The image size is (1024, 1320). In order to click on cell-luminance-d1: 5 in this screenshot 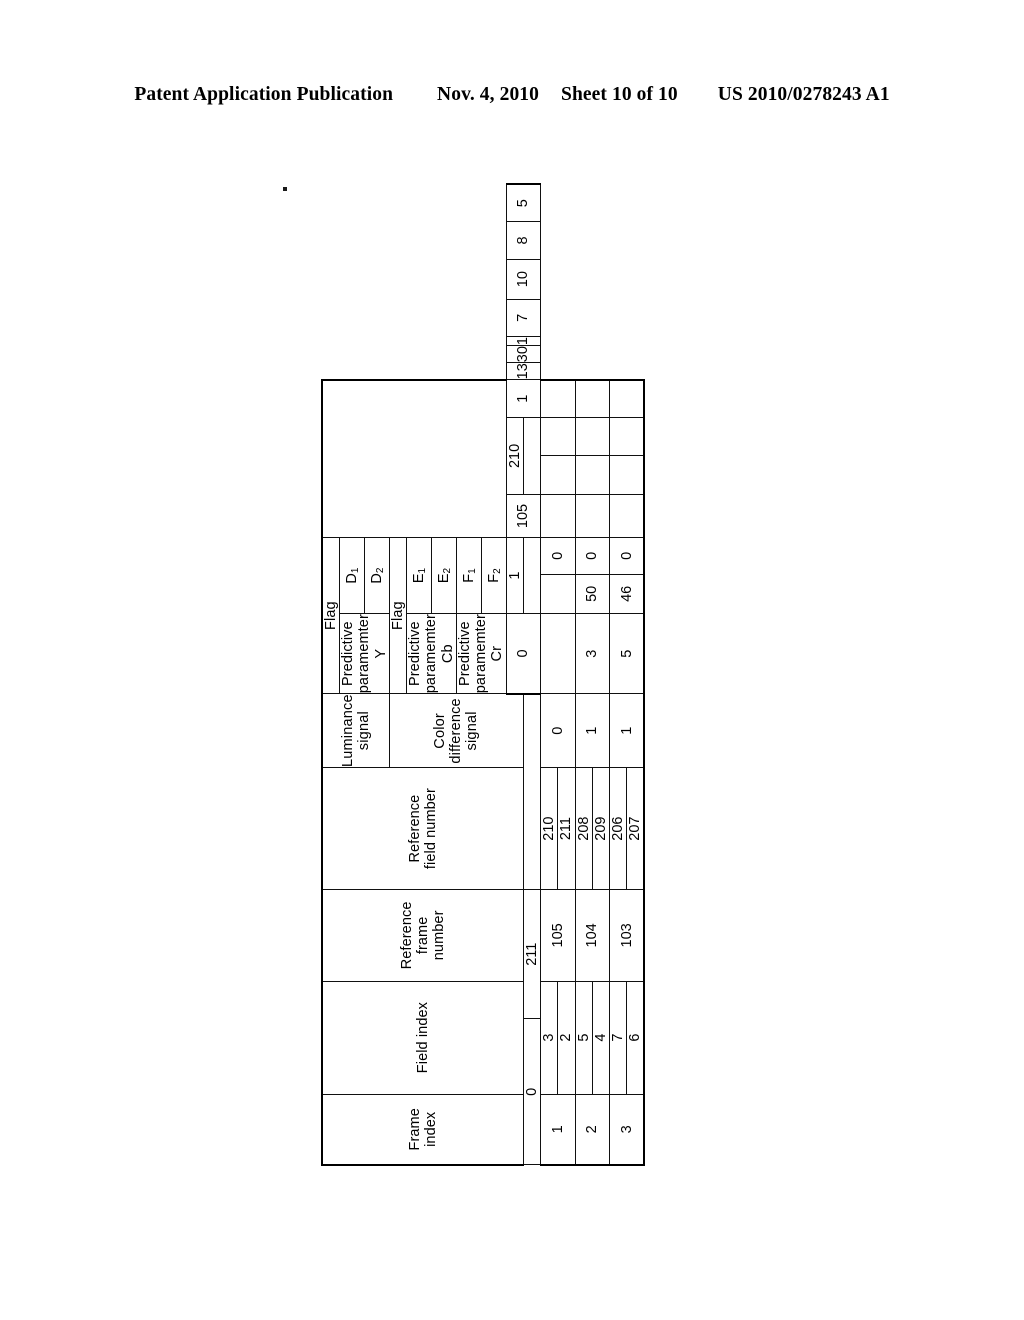, I will do `click(627, 653)`.